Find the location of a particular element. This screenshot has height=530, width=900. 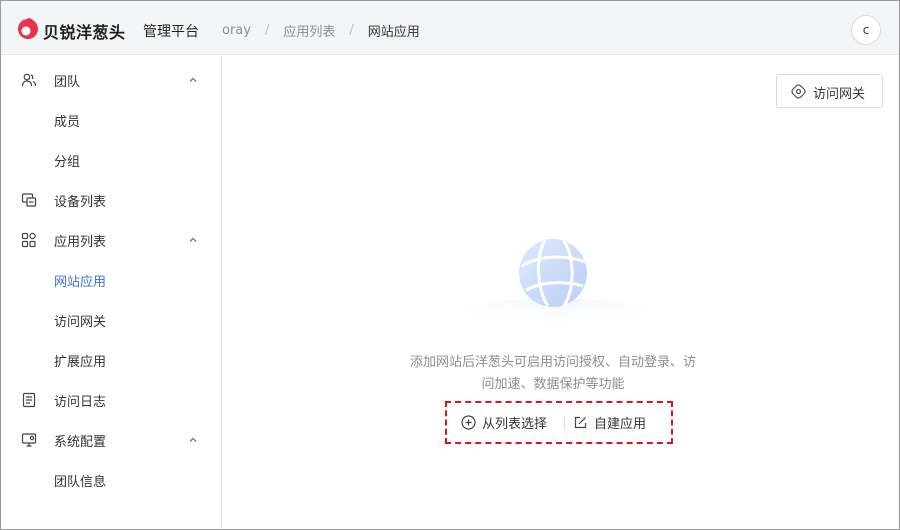

sidebar-item-members: 成员 is located at coordinates (111, 120).